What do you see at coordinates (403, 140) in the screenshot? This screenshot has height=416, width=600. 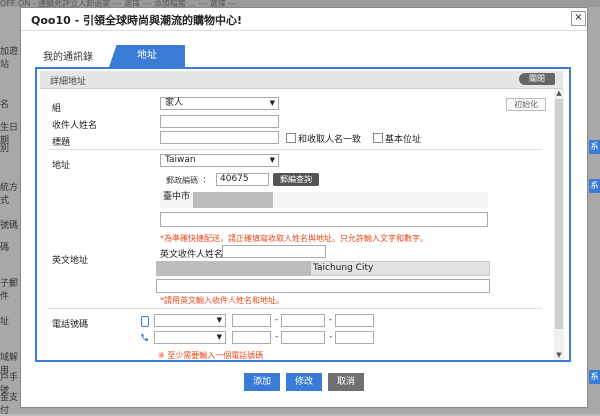 I see `basic-location-label: 基本位址` at bounding box center [403, 140].